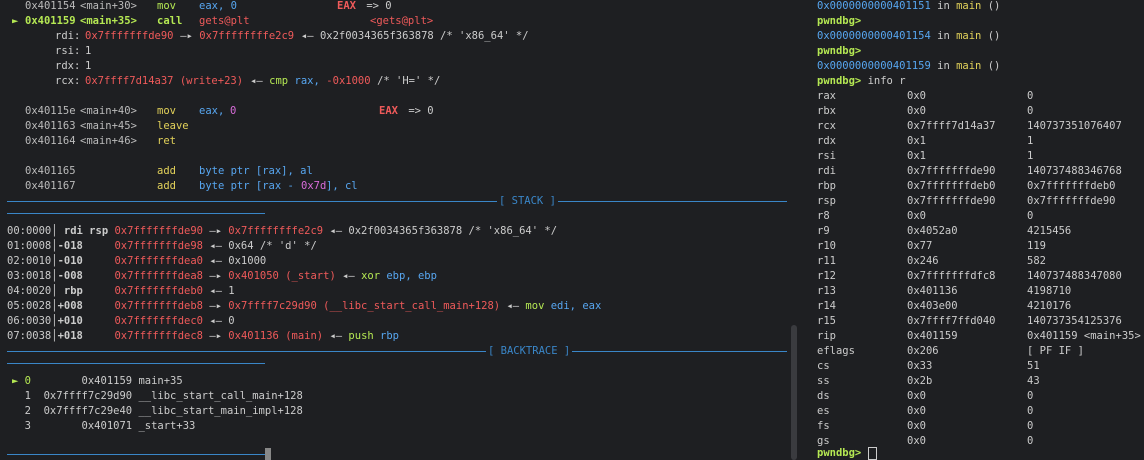  Describe the element at coordinates (108, 21) in the screenshot. I see `instr-symbol: <main+35>` at that location.